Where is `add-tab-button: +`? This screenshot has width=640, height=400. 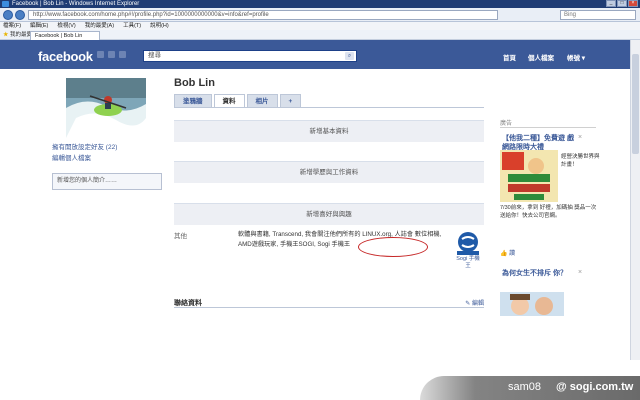
add-tab-button: + is located at coordinates (290, 101).